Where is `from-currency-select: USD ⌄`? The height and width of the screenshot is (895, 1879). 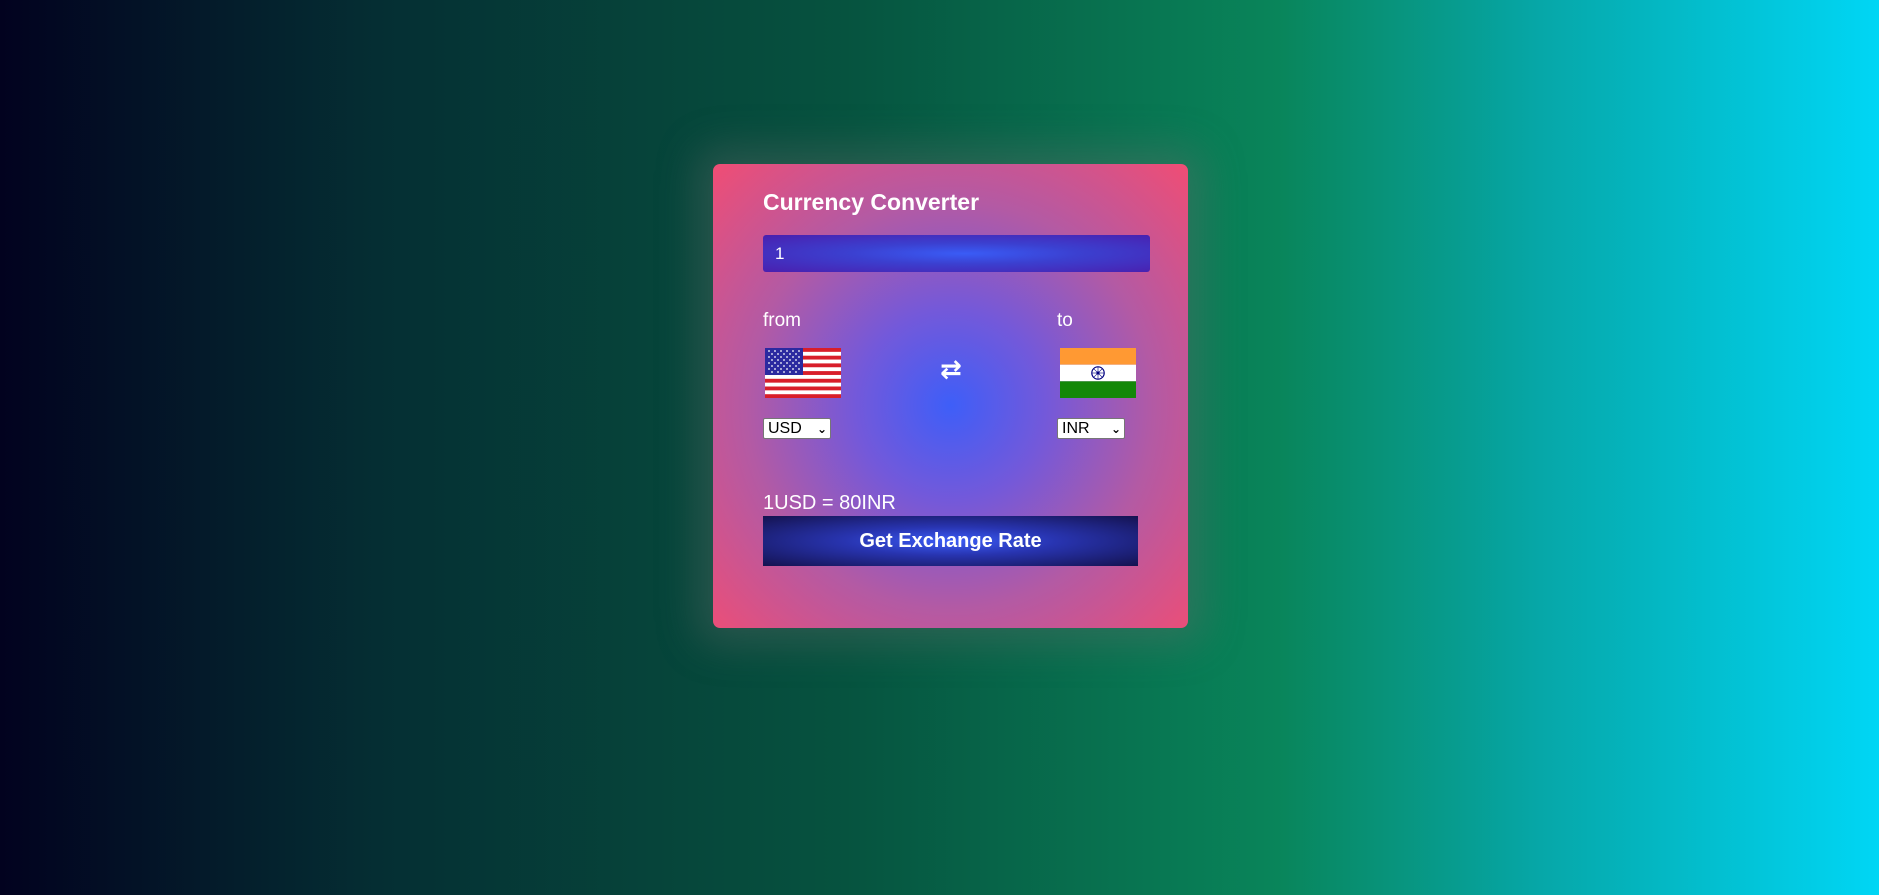
from-currency-select: USD ⌄ is located at coordinates (797, 428).